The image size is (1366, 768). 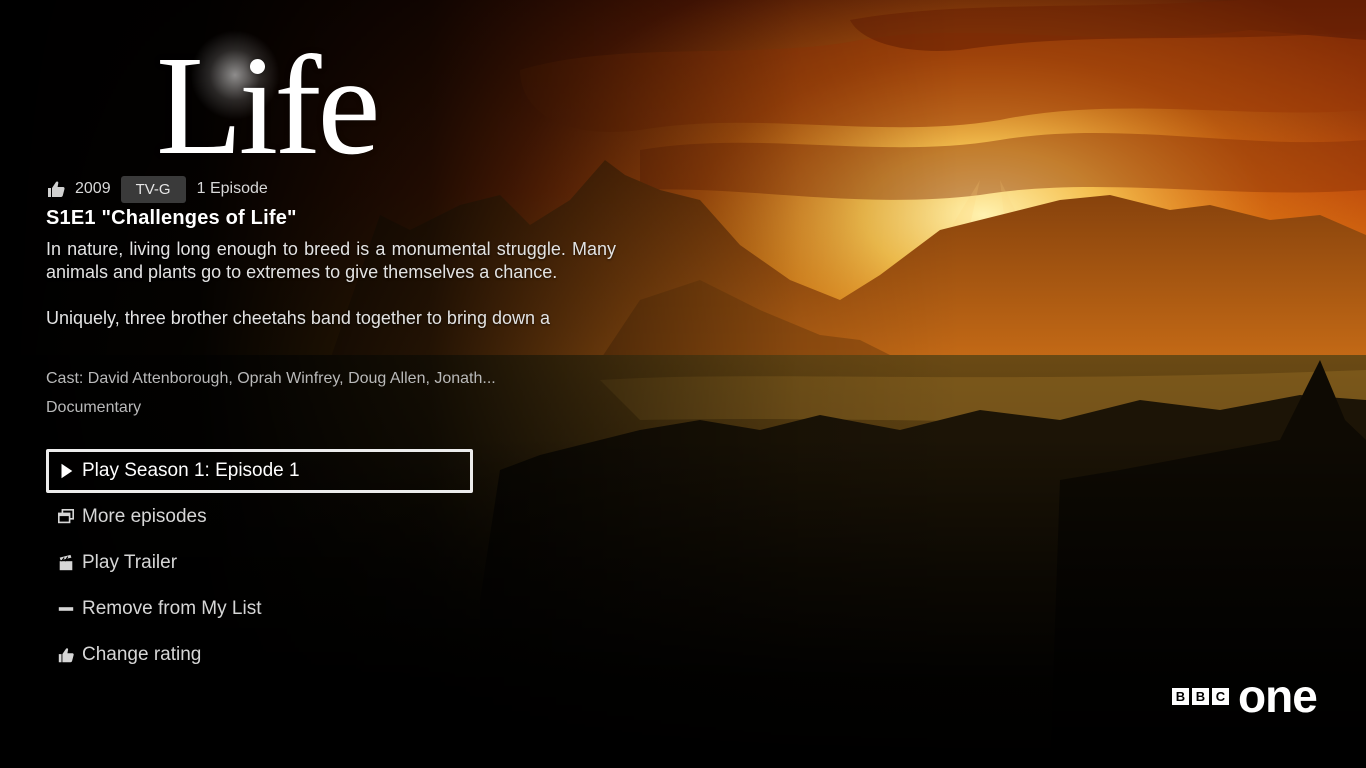 What do you see at coordinates (142, 654) in the screenshot?
I see `change-rating-label: Change rating` at bounding box center [142, 654].